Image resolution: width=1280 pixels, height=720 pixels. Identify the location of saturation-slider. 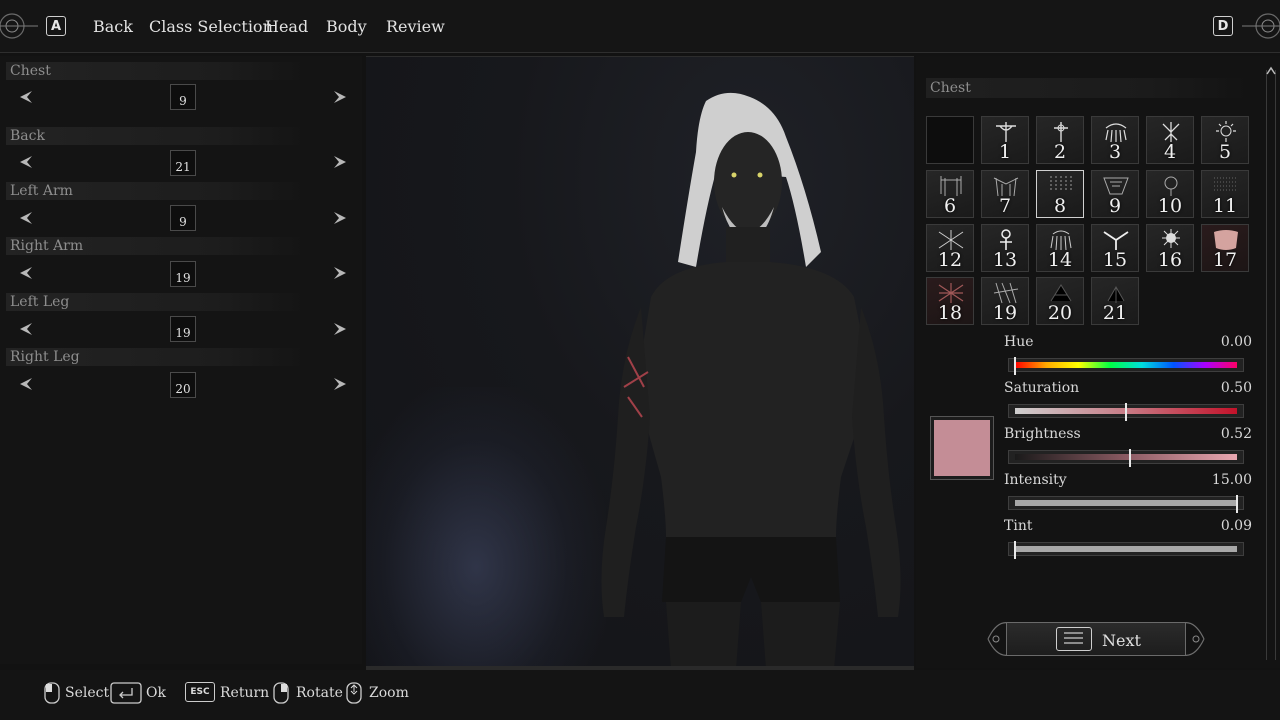
(1126, 412).